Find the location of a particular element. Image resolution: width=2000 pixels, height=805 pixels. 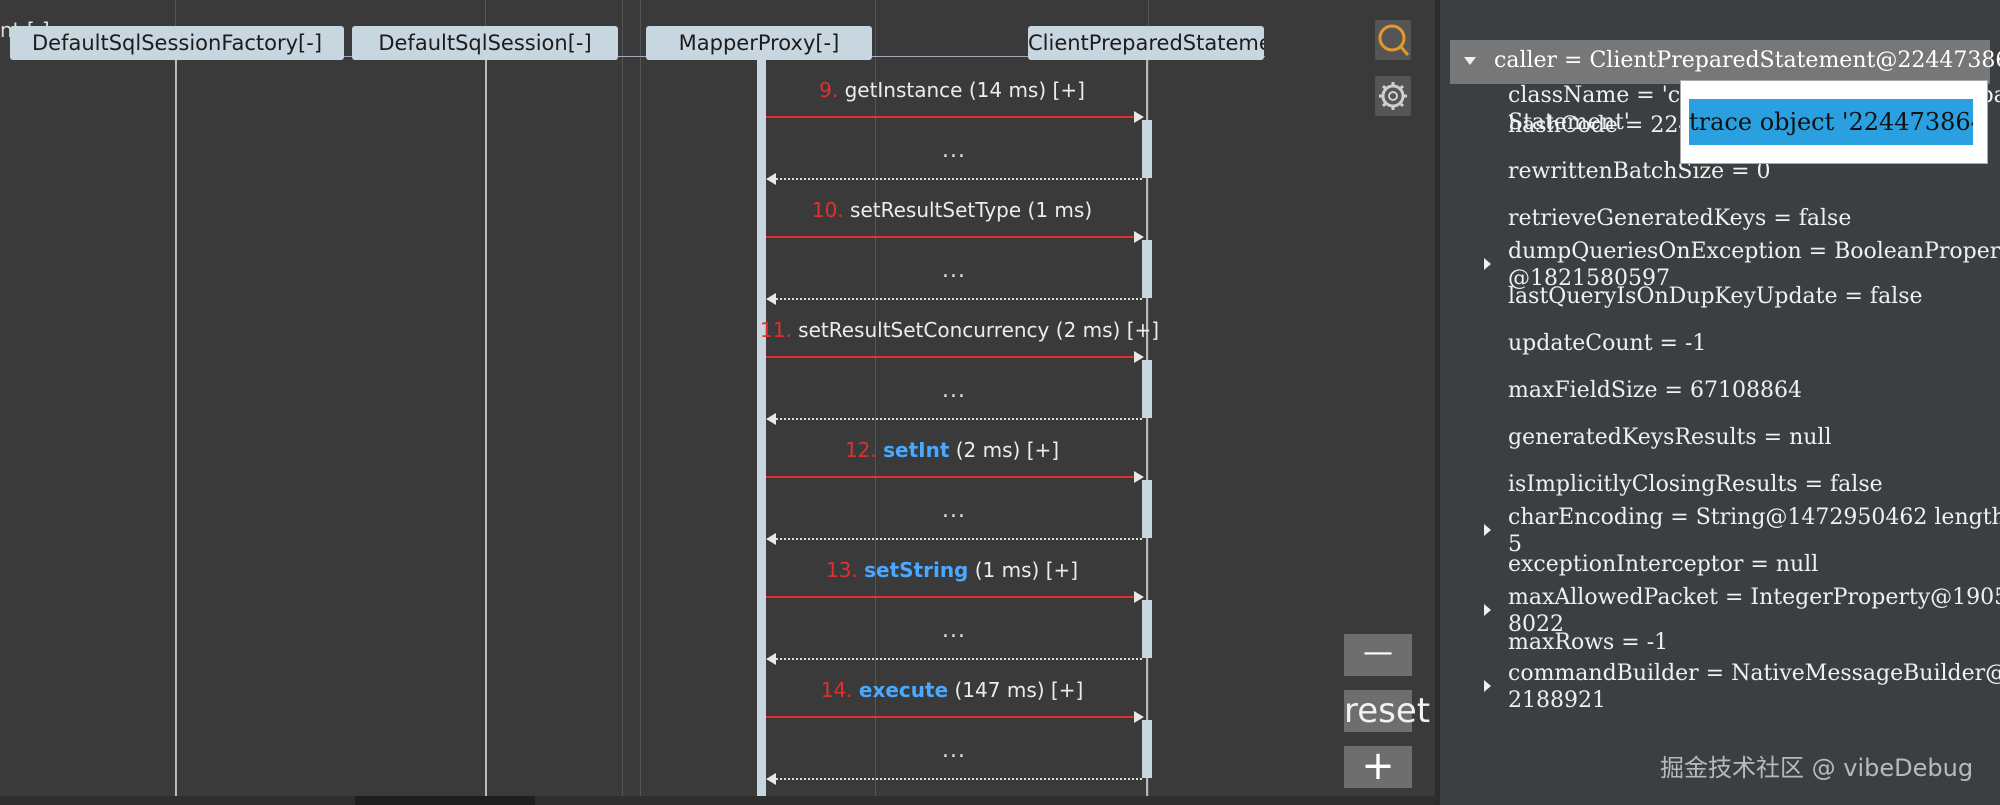

property-row: updateCount = -1 is located at coordinates (1607, 343).